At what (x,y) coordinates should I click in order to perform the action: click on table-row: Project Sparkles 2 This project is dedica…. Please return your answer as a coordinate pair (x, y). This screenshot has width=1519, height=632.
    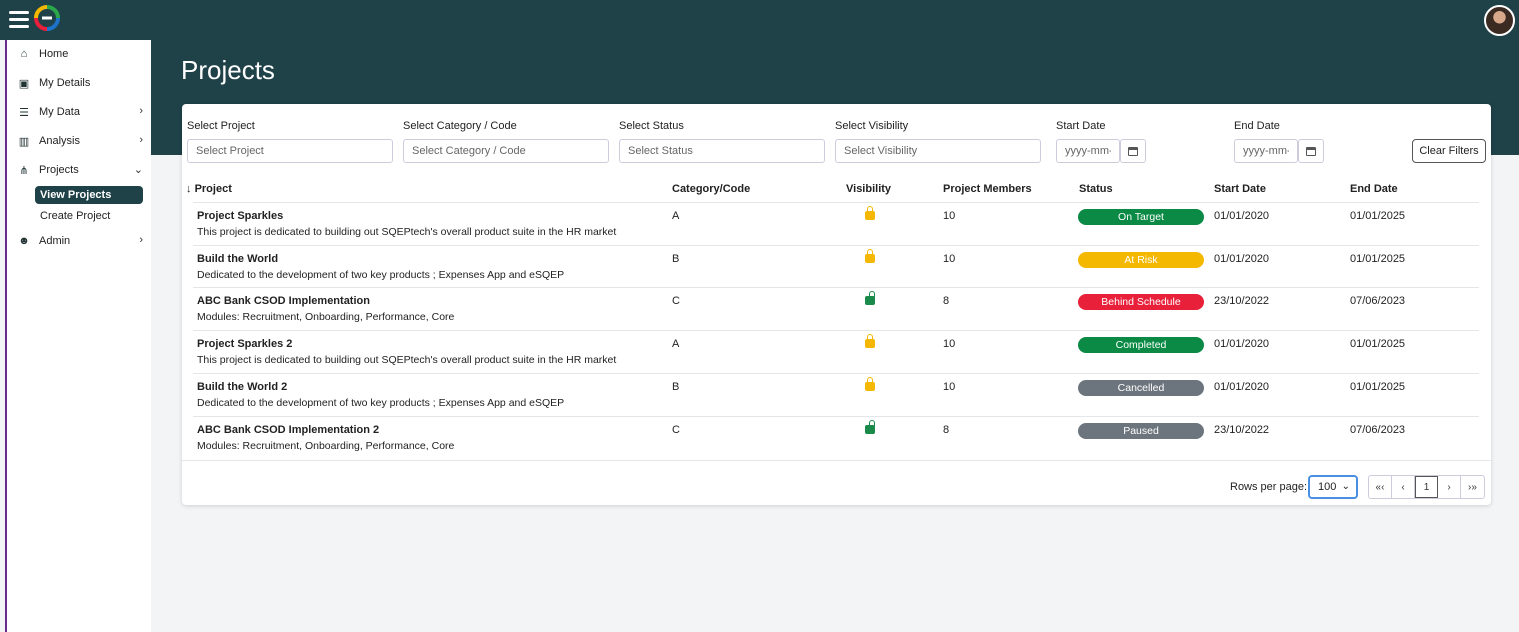
    Looking at the image, I should click on (836, 351).